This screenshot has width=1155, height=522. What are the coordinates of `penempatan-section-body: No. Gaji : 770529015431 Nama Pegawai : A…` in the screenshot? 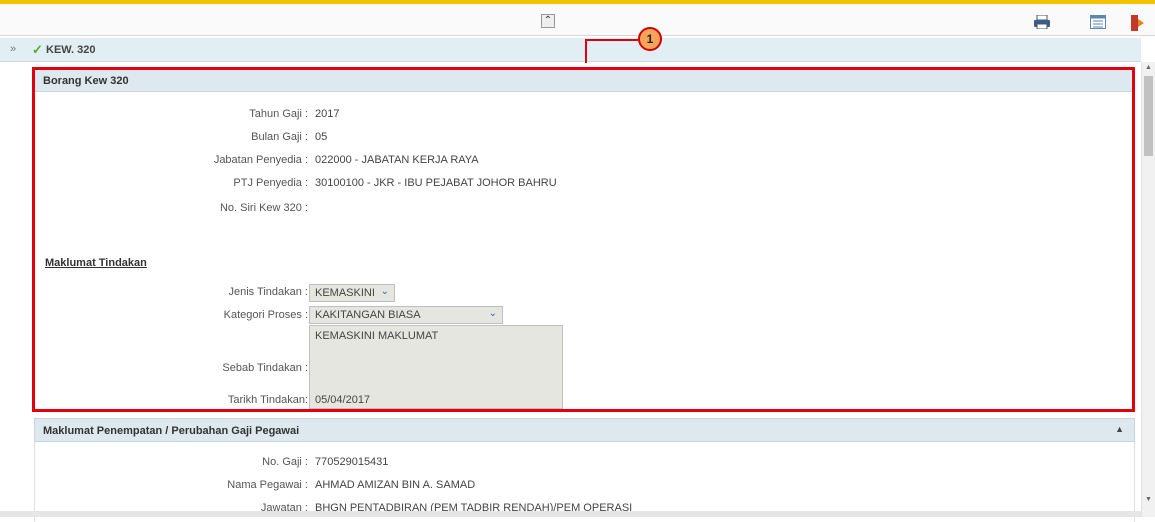 It's located at (584, 482).